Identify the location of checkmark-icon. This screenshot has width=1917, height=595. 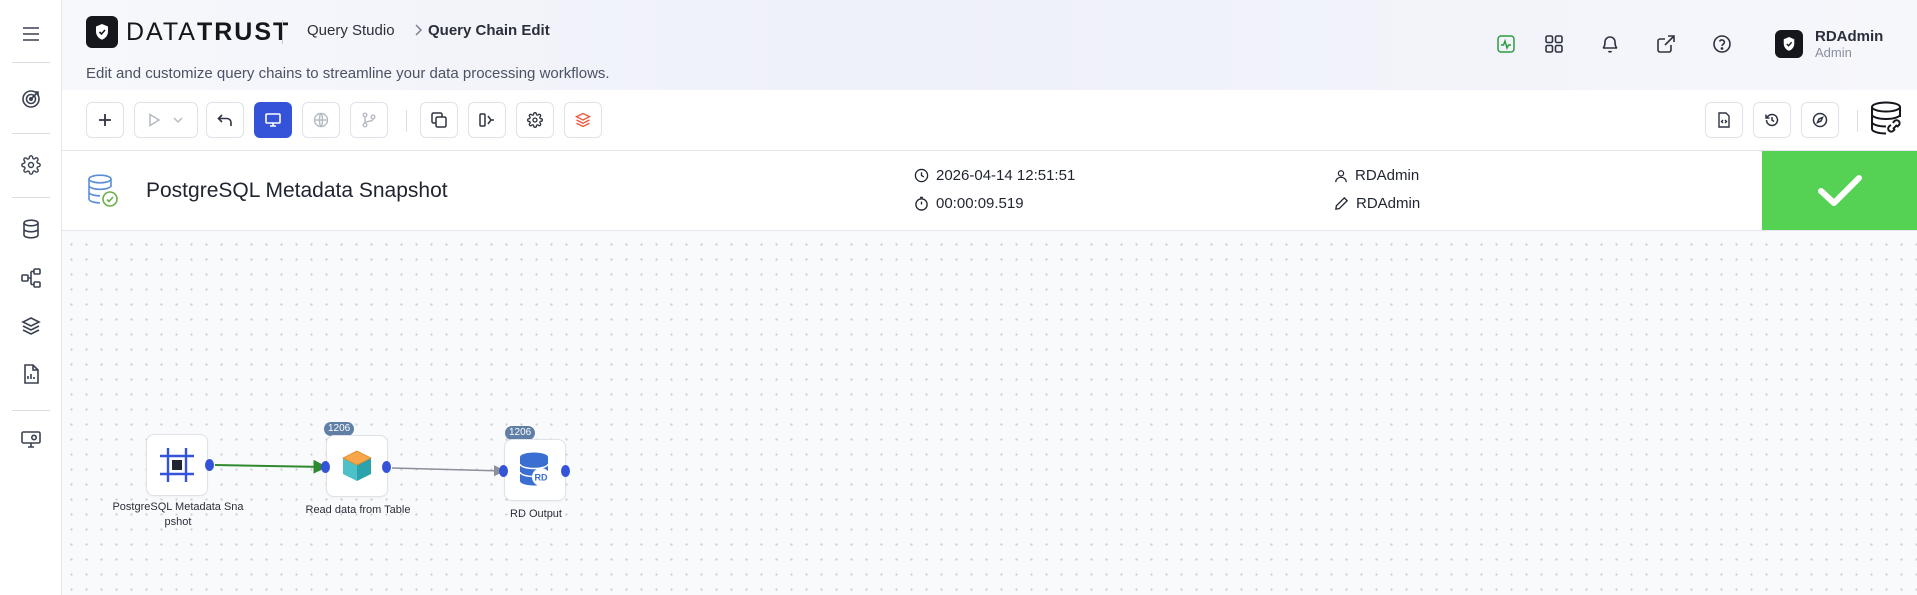
(1839, 190).